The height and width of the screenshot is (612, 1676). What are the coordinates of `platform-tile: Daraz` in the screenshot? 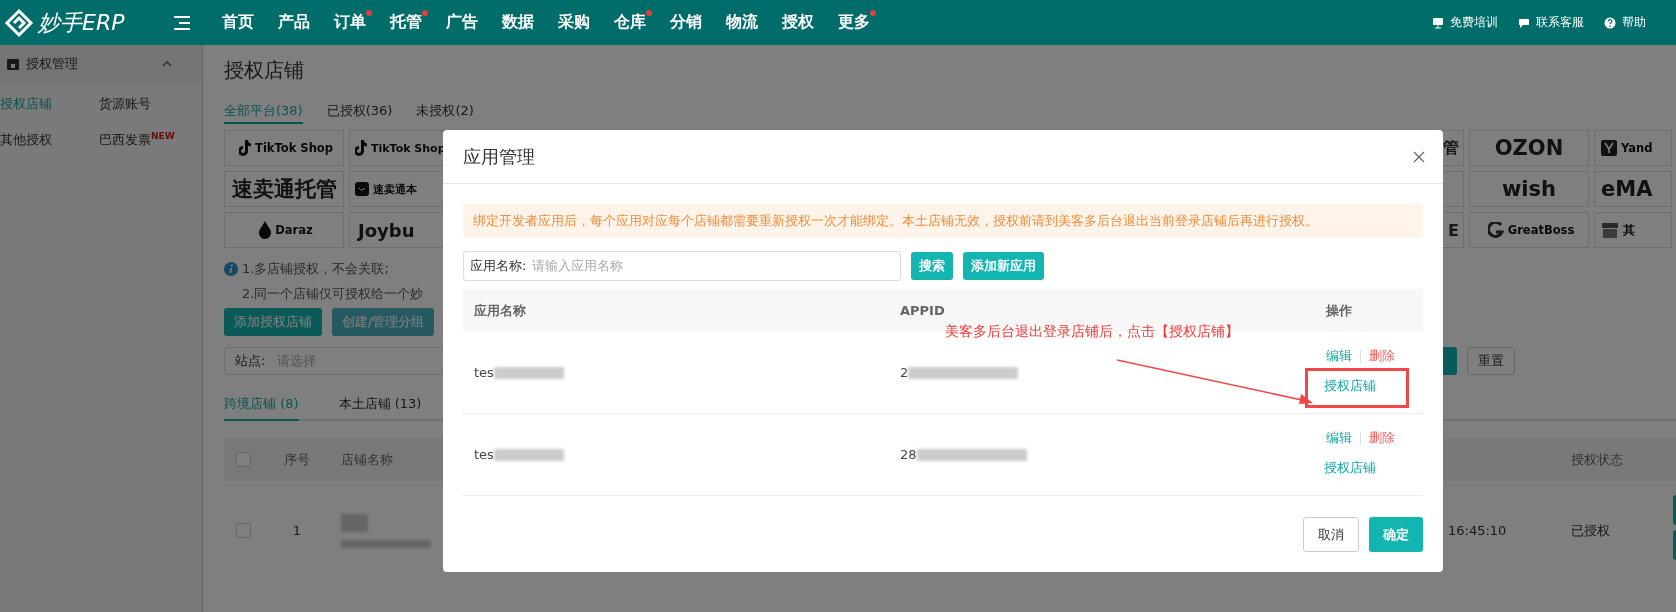 It's located at (284, 230).